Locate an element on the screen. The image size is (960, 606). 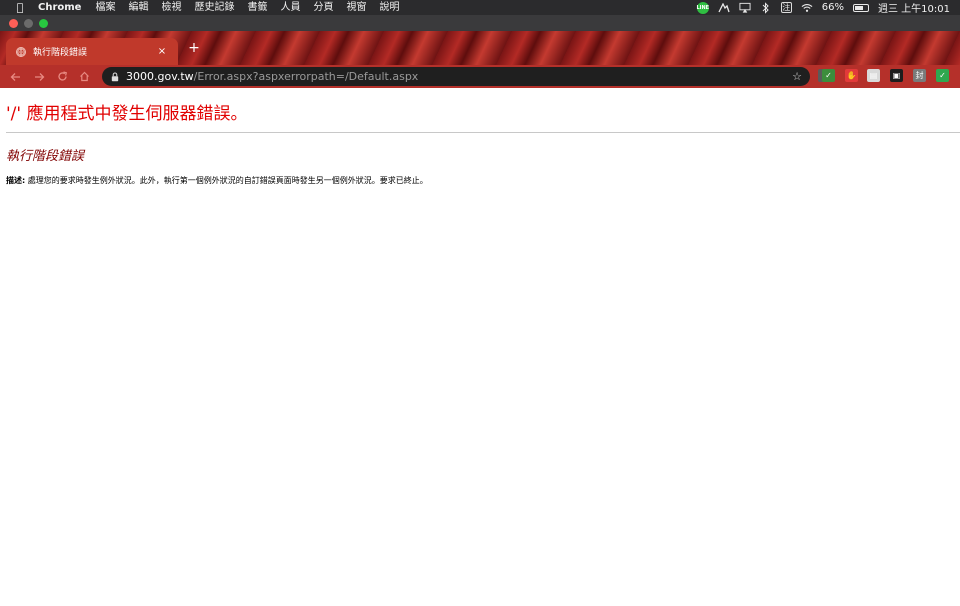
window-minimize-button is located at coordinates (28, 23).